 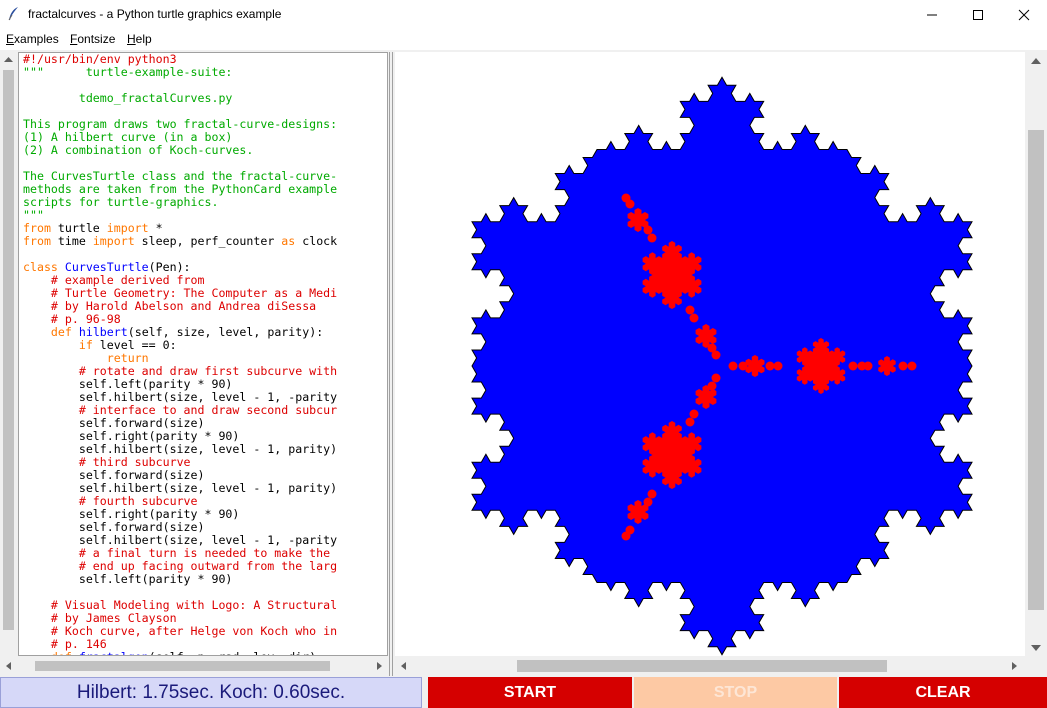 I want to click on code-token: if, so click(x=85, y=345).